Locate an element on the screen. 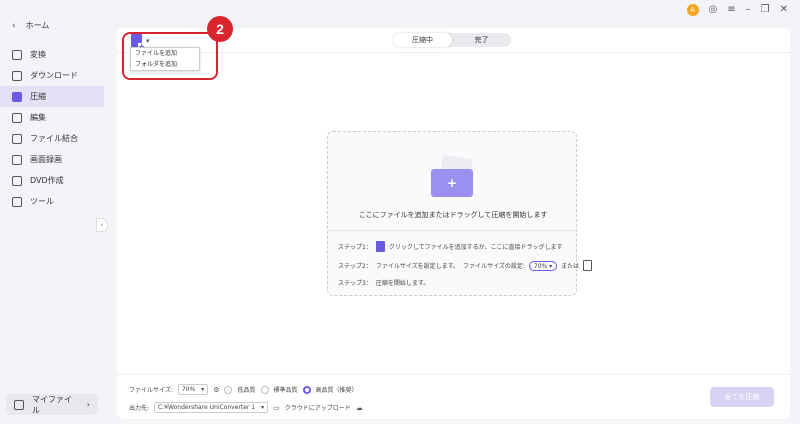 This screenshot has height=424, width=800. quality-standard-radio is located at coordinates (264, 389).